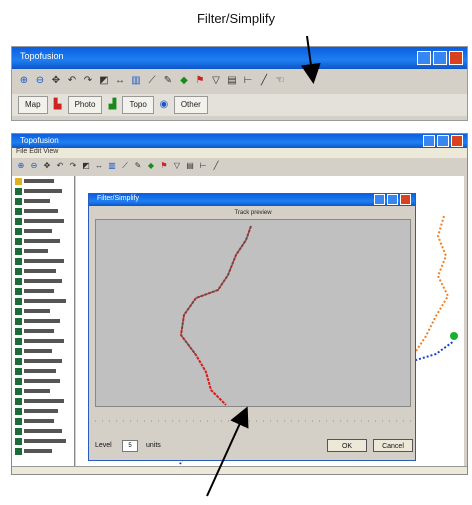  I want to click on top-arrow, so click(310, 59).